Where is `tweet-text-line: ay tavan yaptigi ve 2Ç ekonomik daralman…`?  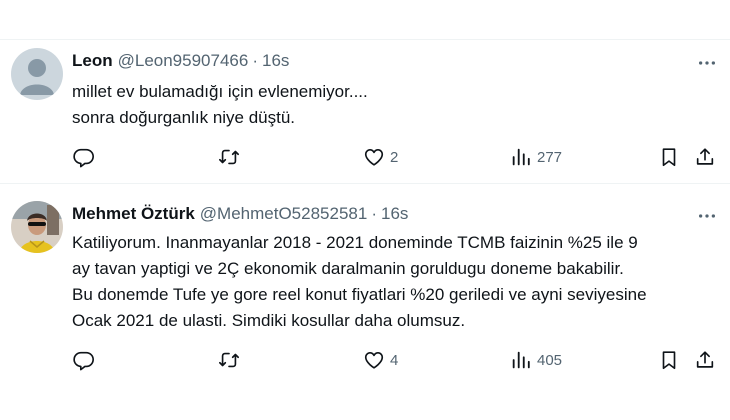 tweet-text-line: ay tavan yaptigi ve 2Ç ekonomik daralman… is located at coordinates (348, 268).